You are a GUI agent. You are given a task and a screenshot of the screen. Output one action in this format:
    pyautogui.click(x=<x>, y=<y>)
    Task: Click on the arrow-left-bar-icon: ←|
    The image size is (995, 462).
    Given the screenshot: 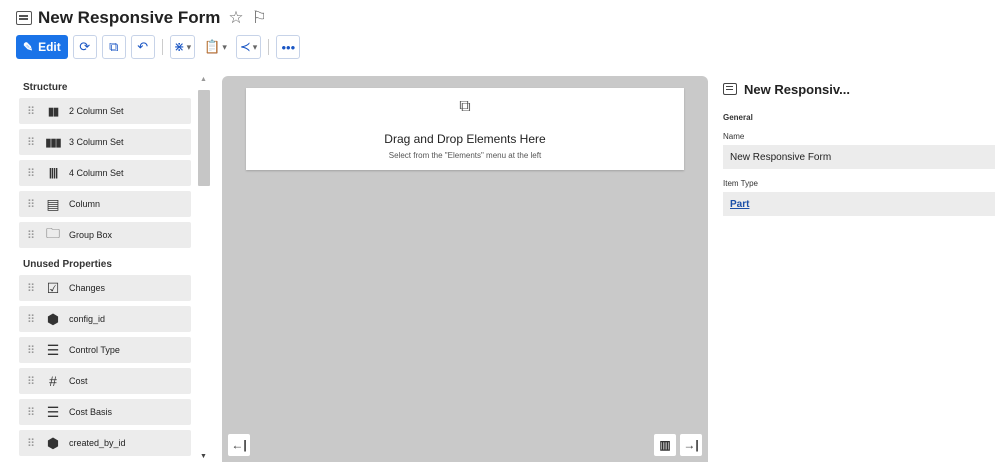 What is the action you would take?
    pyautogui.click(x=239, y=445)
    